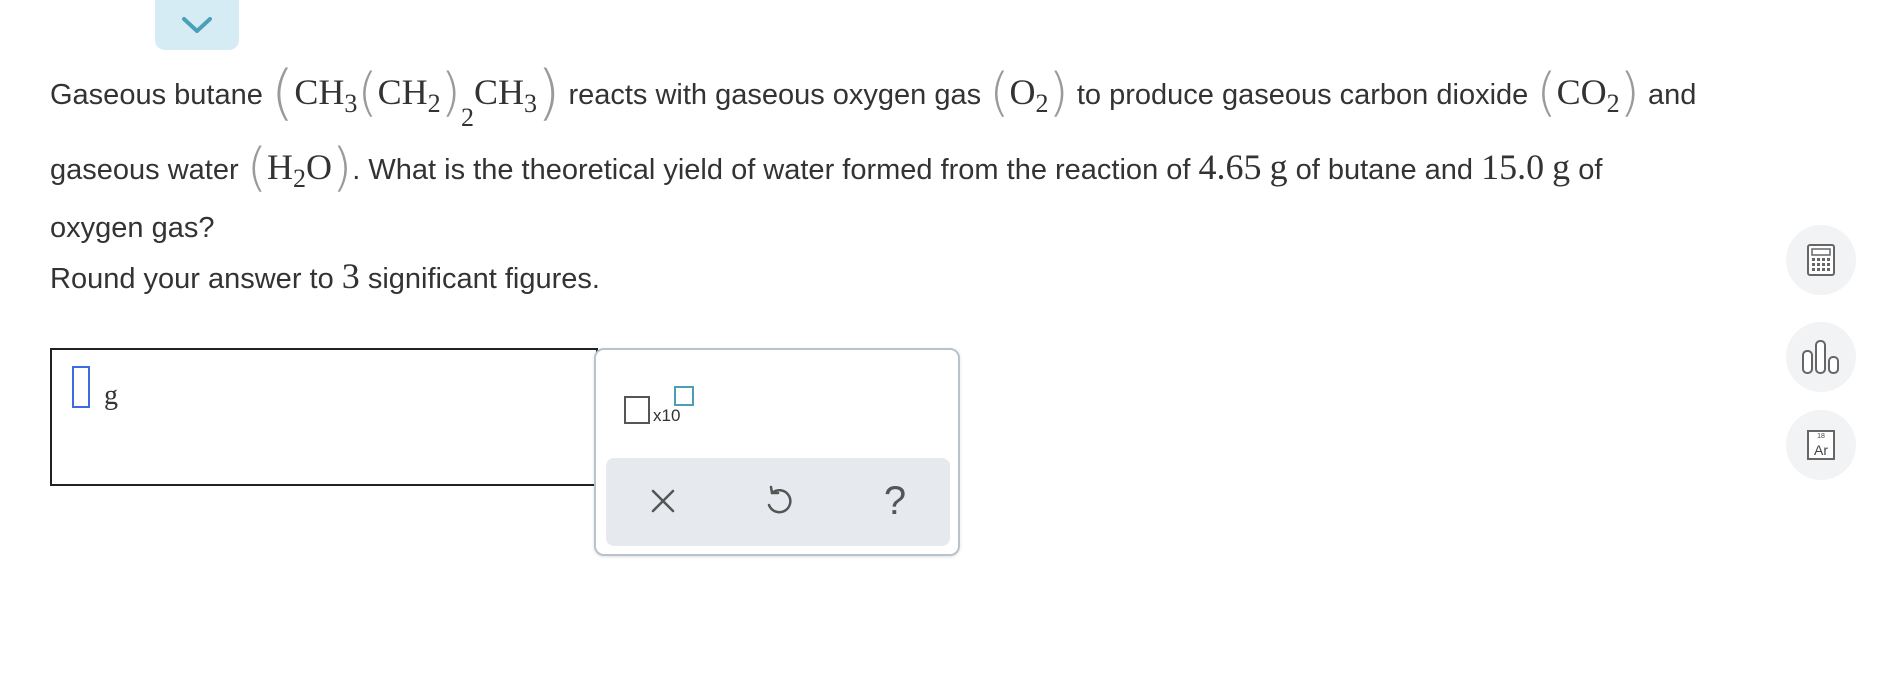  What do you see at coordinates (1302, 95) in the screenshot?
I see `produce-text: to produce gaseous carbon dioxide` at bounding box center [1302, 95].